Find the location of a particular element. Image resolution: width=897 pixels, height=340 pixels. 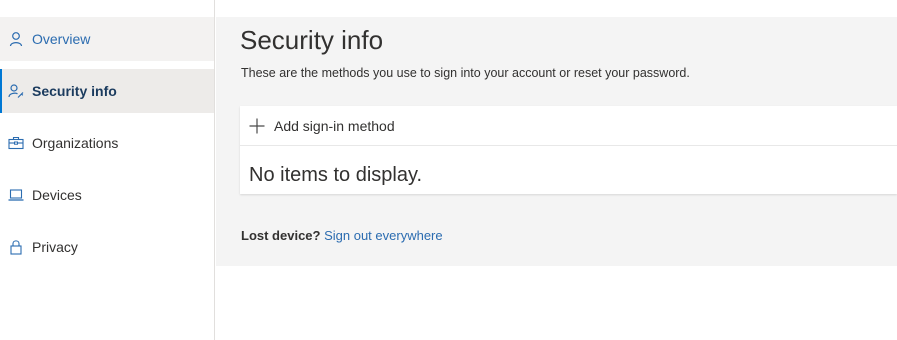

sidebar-item-devices: Devices is located at coordinates (107, 195).